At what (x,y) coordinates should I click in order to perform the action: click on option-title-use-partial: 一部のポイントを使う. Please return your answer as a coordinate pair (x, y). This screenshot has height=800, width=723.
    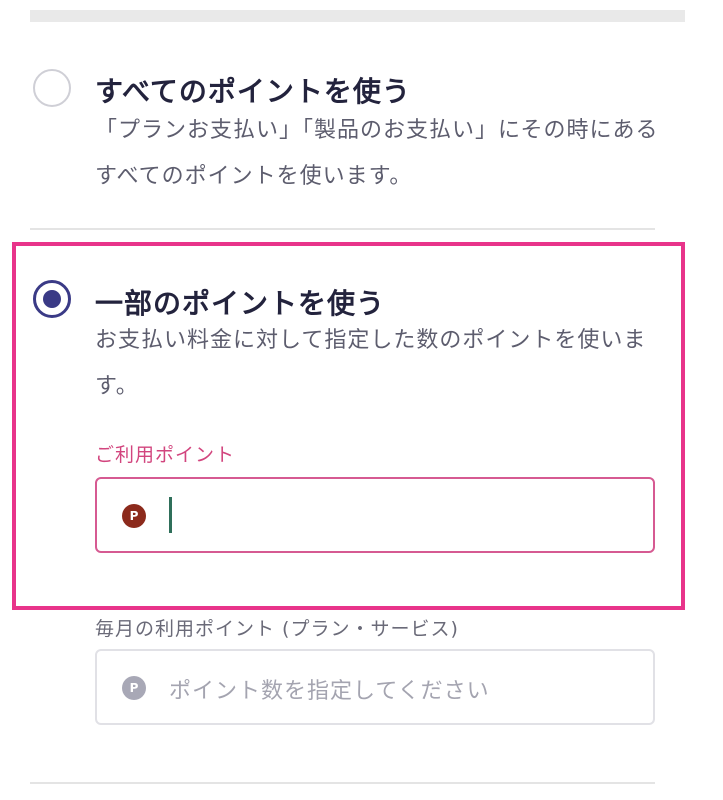
    Looking at the image, I should click on (240, 302).